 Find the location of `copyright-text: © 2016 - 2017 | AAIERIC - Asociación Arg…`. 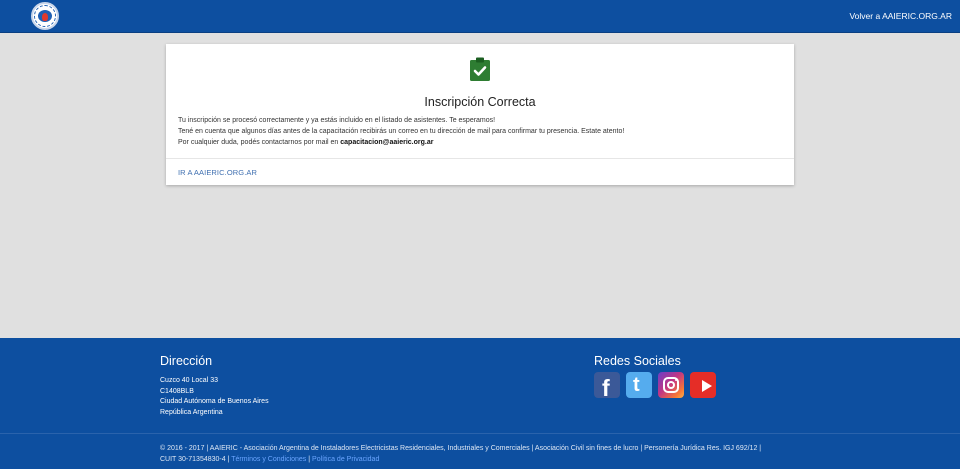

copyright-text: © 2016 - 2017 | AAIERIC - Asociación Arg… is located at coordinates (490, 454).